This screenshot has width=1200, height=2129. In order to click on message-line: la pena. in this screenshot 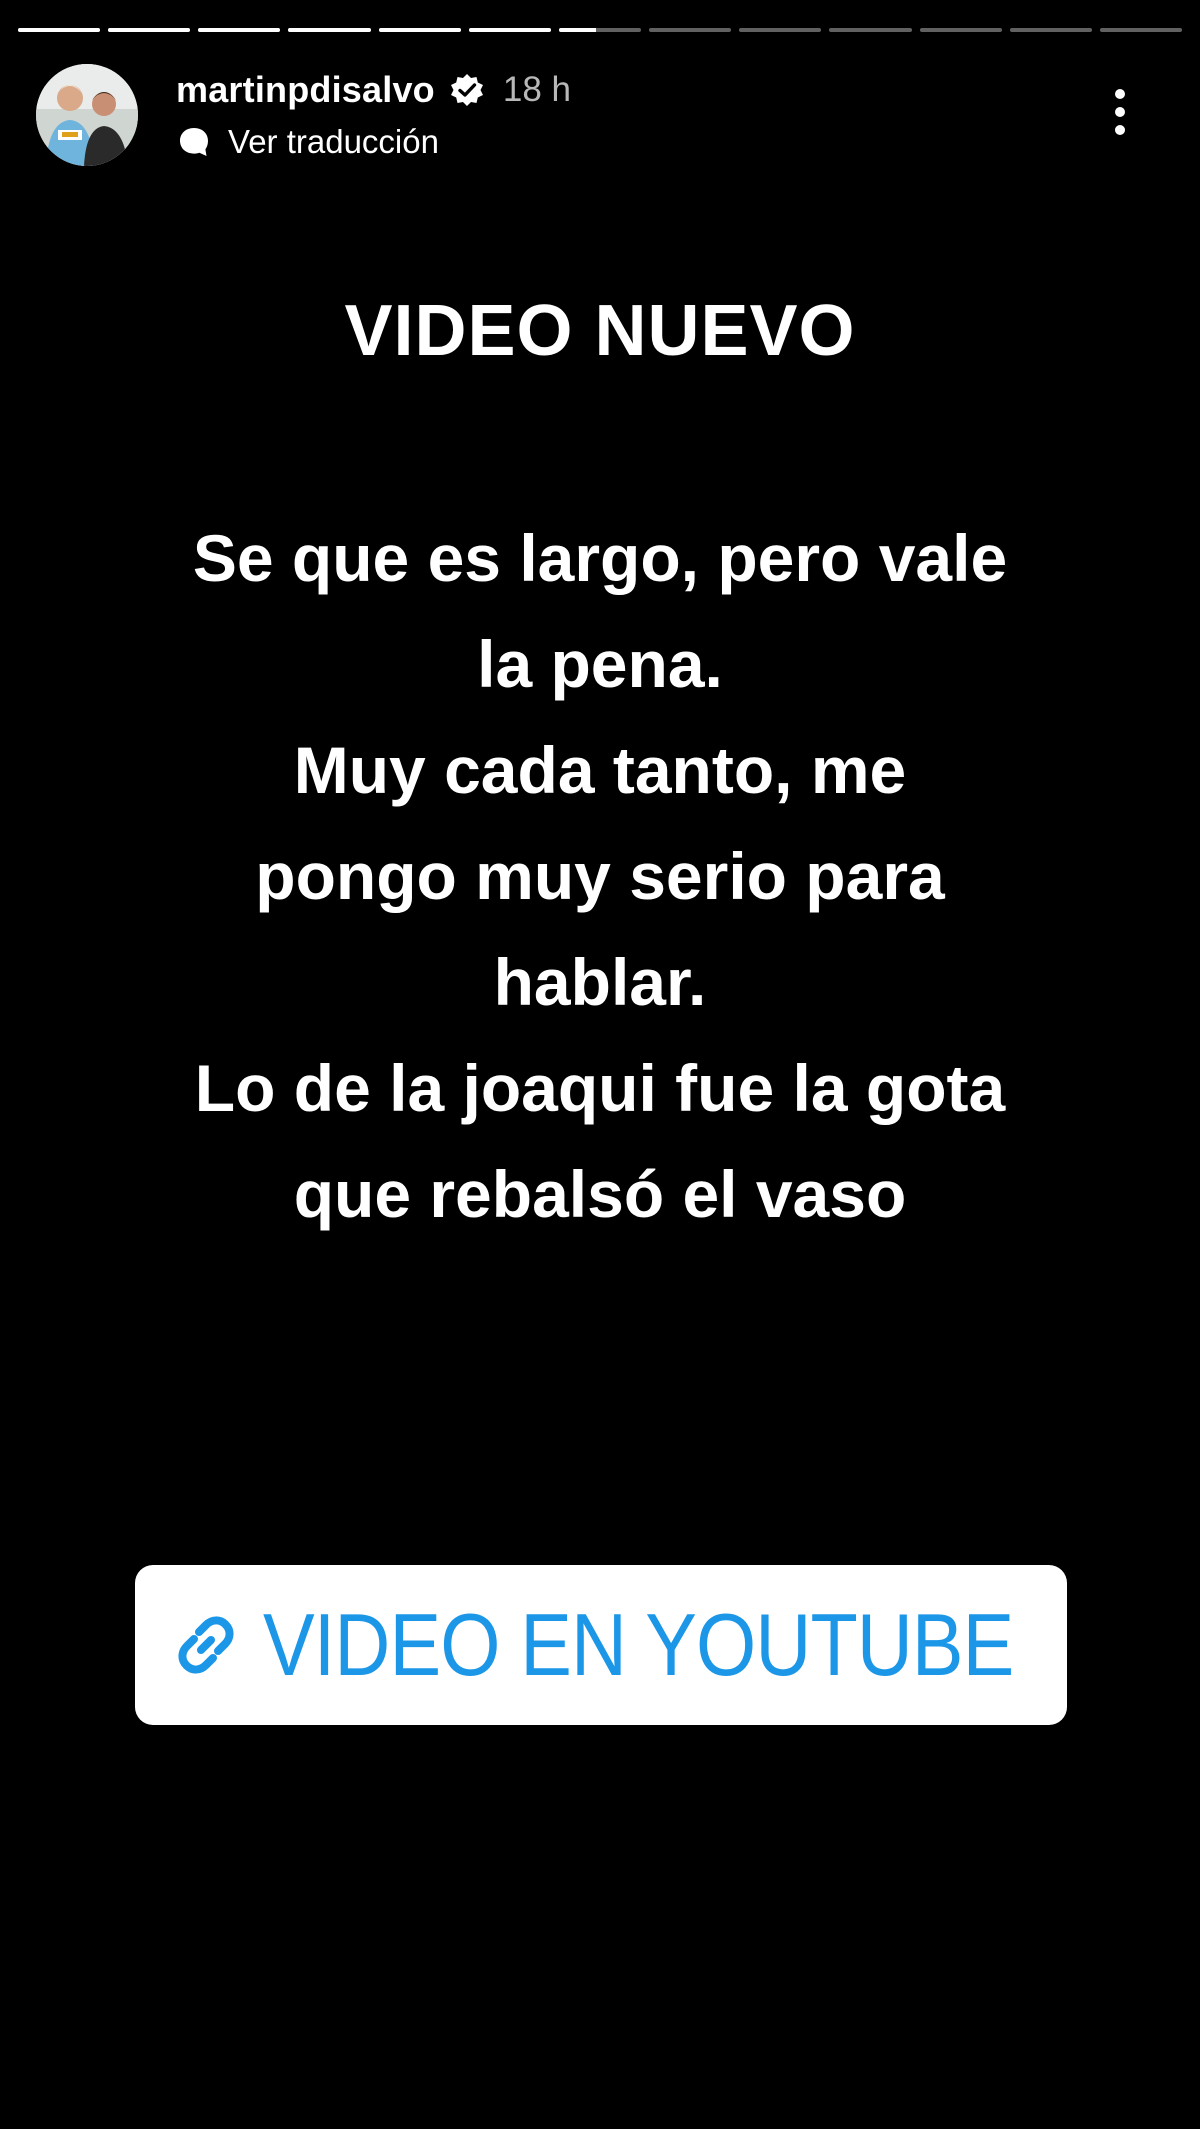, I will do `click(600, 664)`.